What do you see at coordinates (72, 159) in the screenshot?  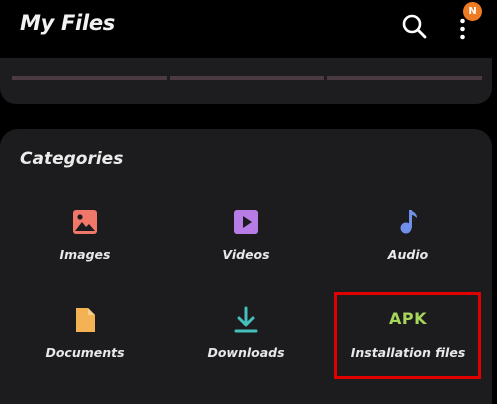 I see `categories-title: Categories` at bounding box center [72, 159].